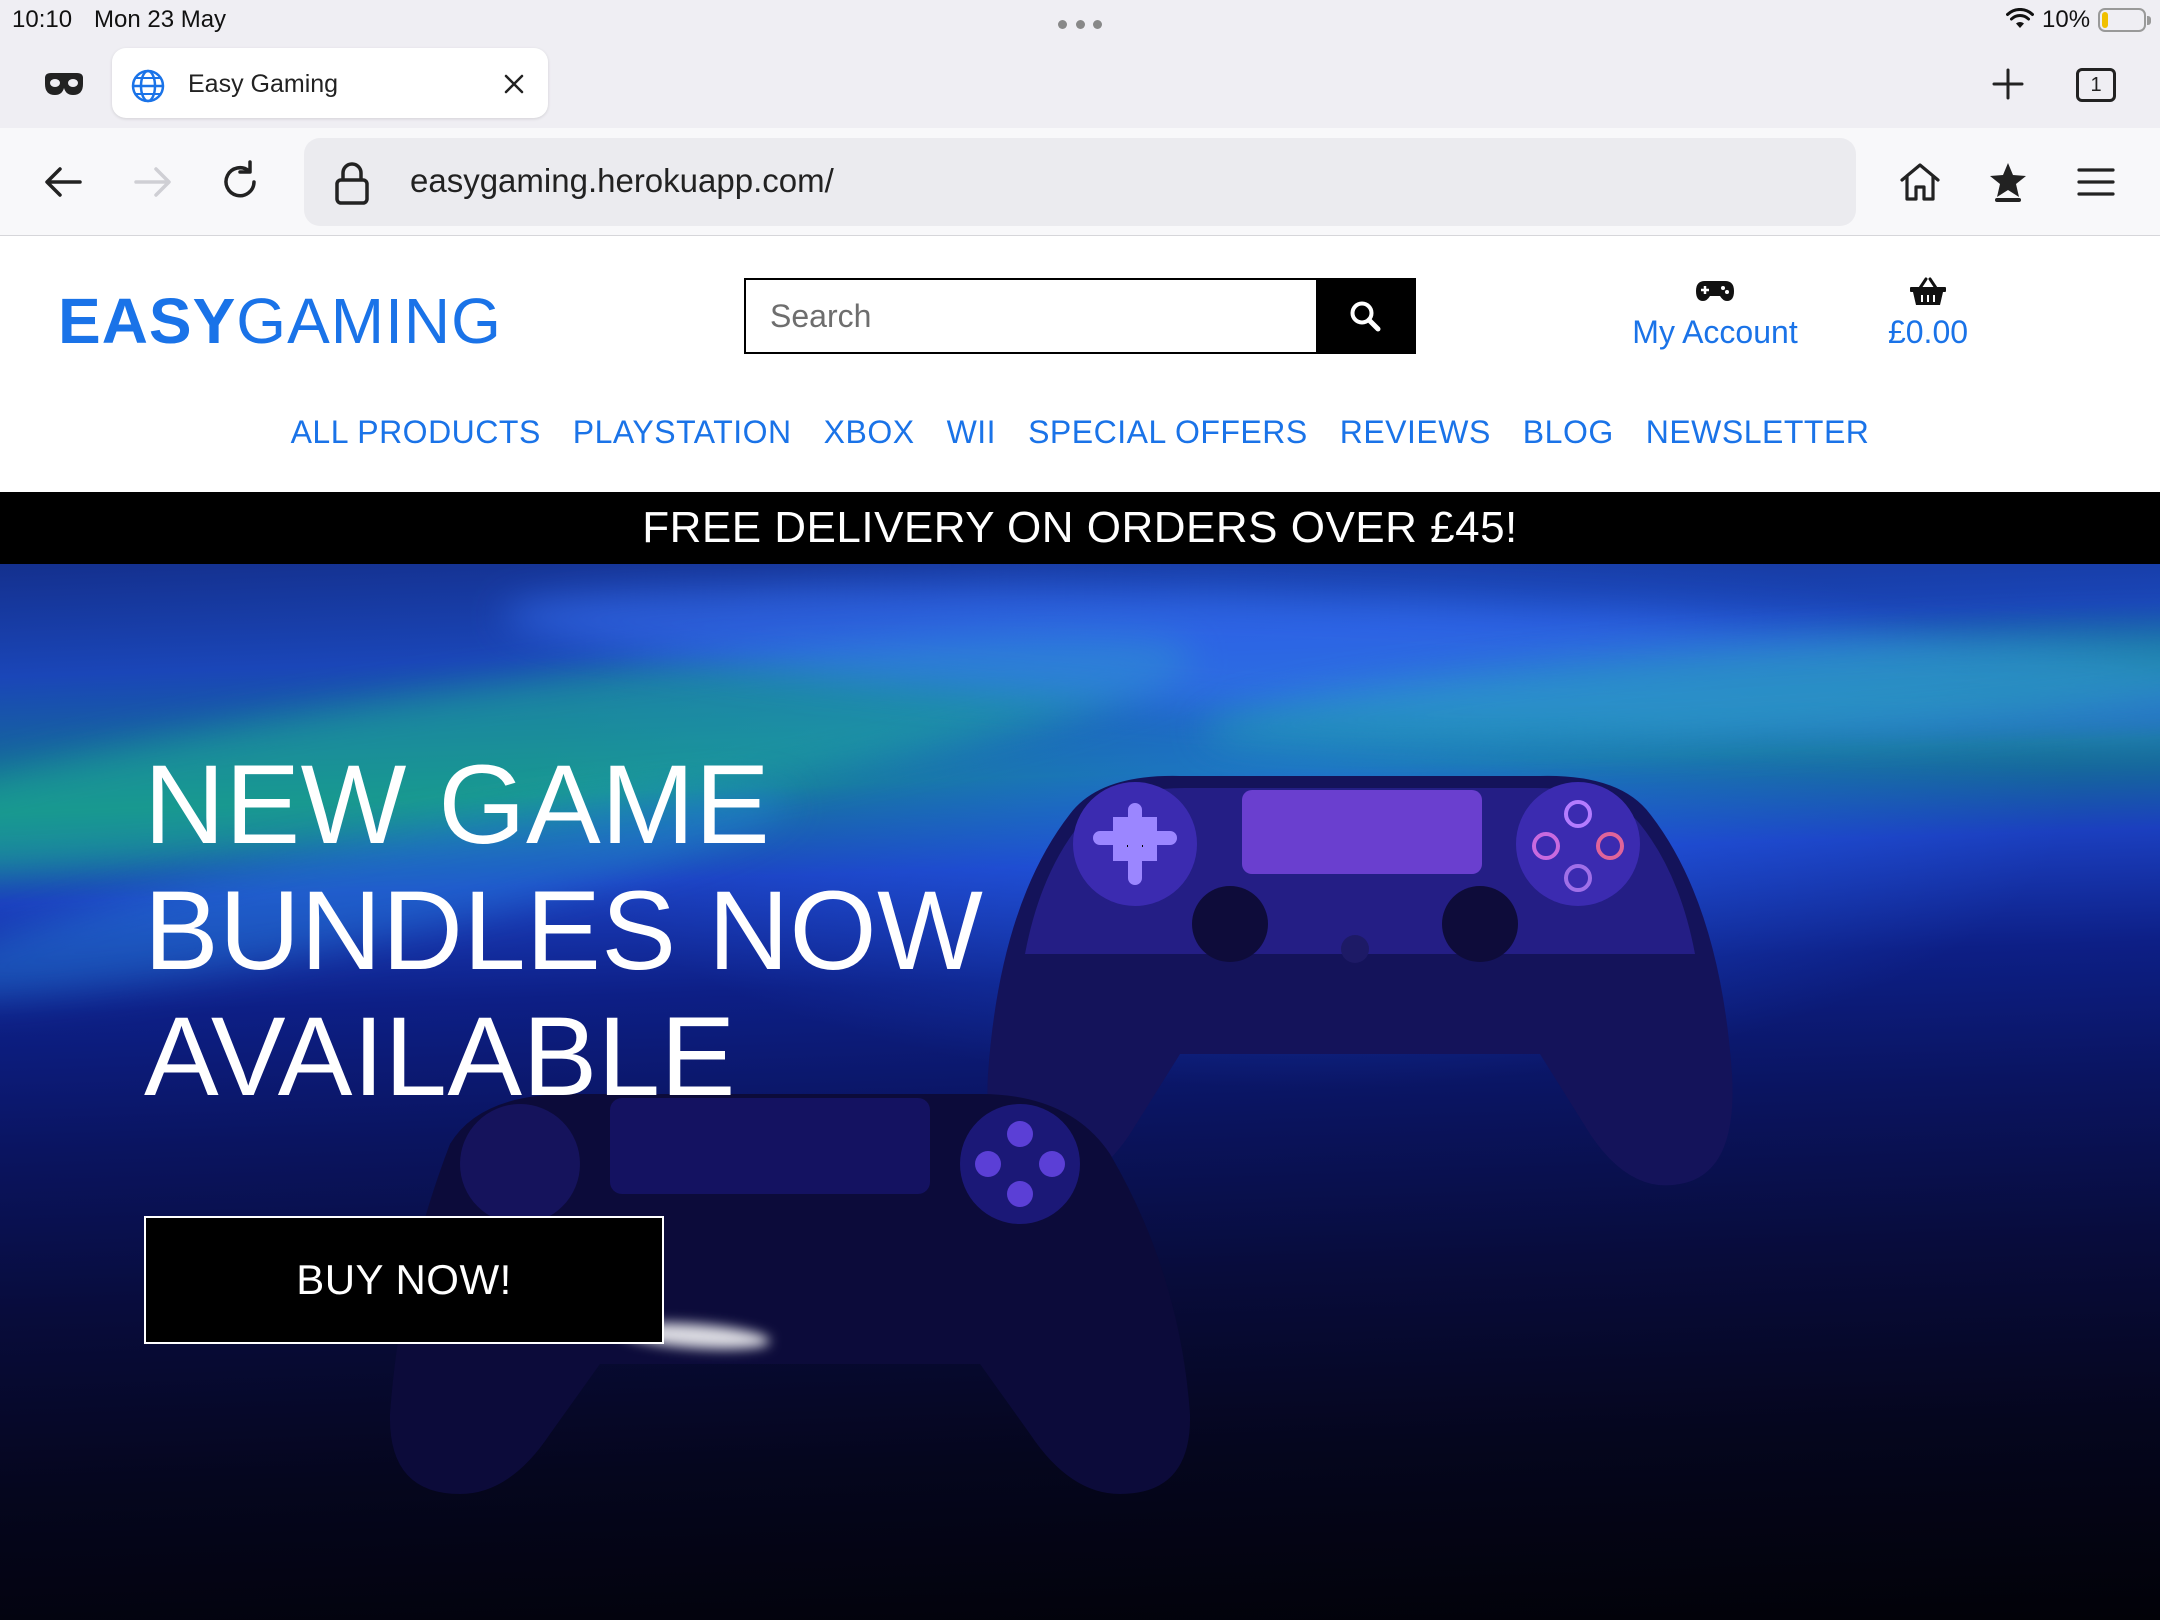 The image size is (2160, 1620). I want to click on new-tab-plus-icon, so click(2008, 84).